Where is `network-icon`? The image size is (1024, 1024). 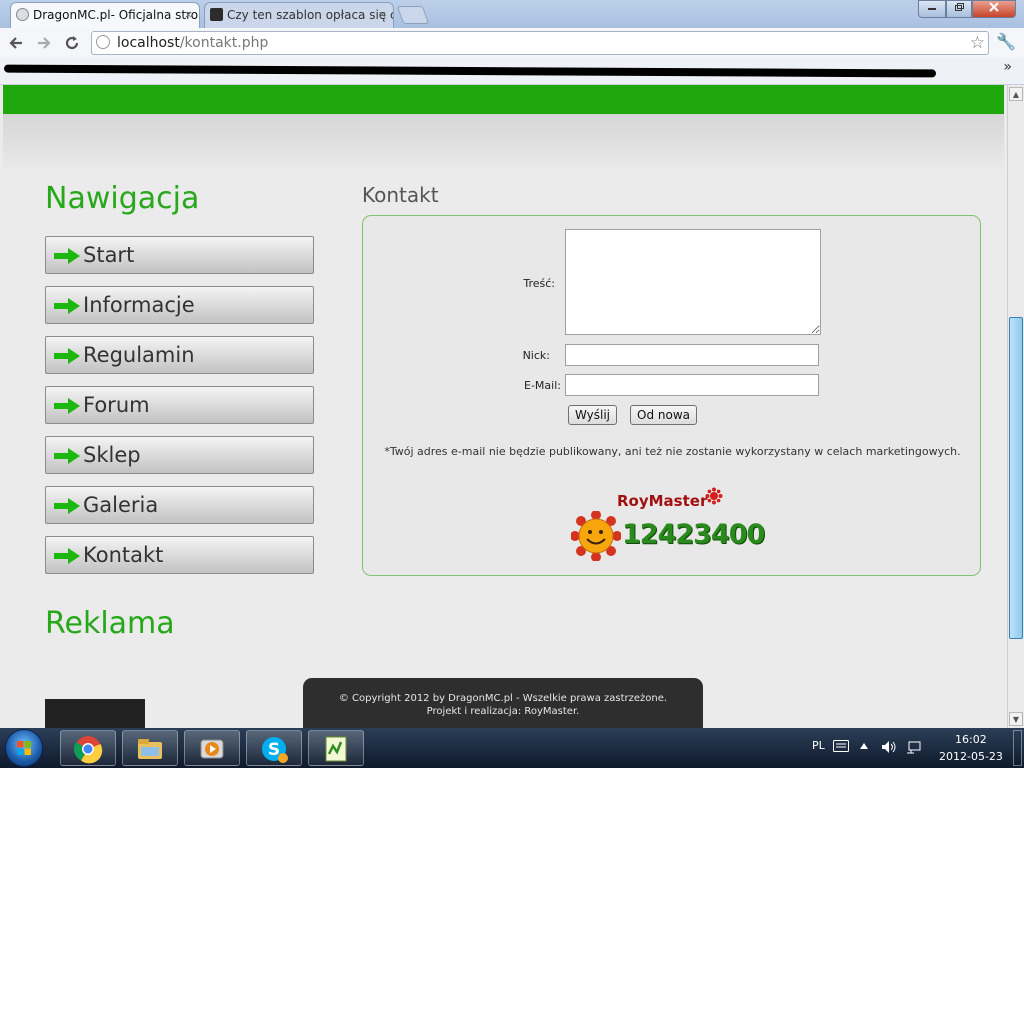
network-icon is located at coordinates (914, 747).